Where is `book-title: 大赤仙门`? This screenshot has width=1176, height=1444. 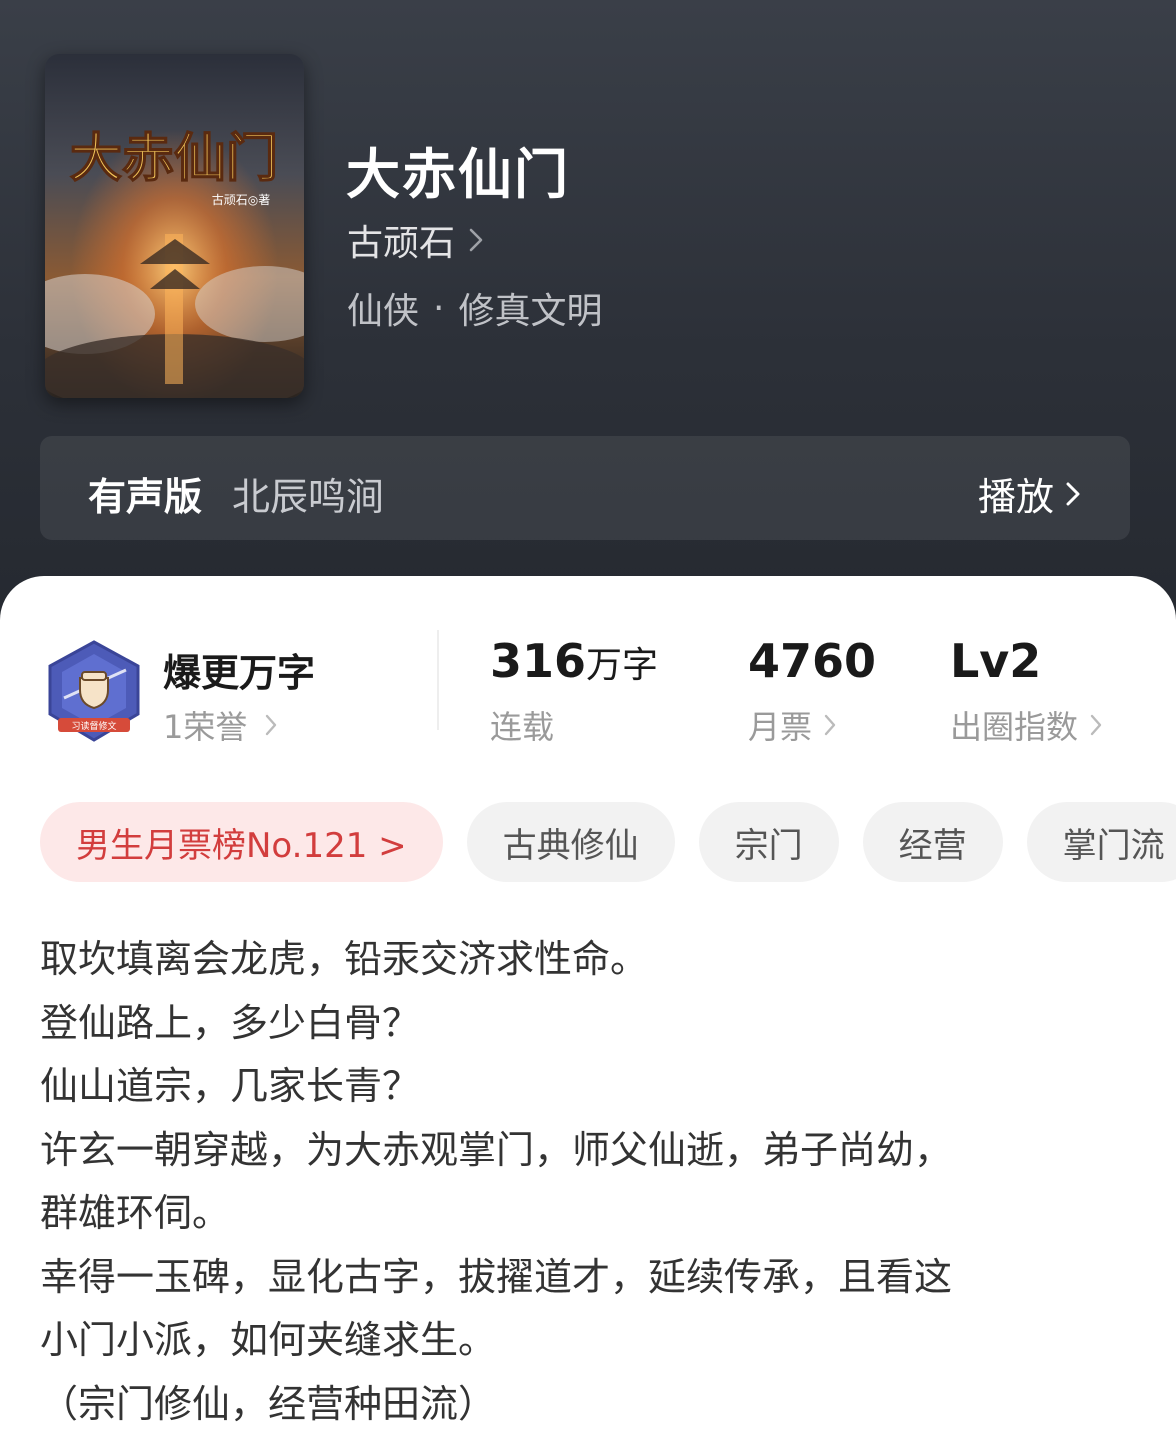
book-title: 大赤仙门 is located at coordinates (458, 174).